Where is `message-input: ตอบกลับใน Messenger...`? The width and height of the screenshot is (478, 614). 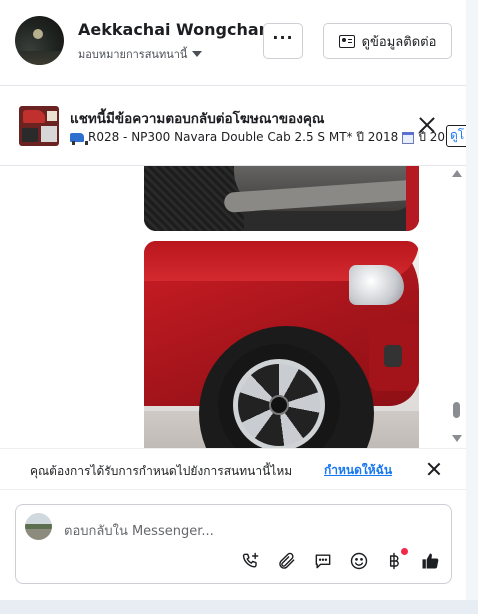 message-input: ตอบกลับใน Messenger... is located at coordinates (139, 530).